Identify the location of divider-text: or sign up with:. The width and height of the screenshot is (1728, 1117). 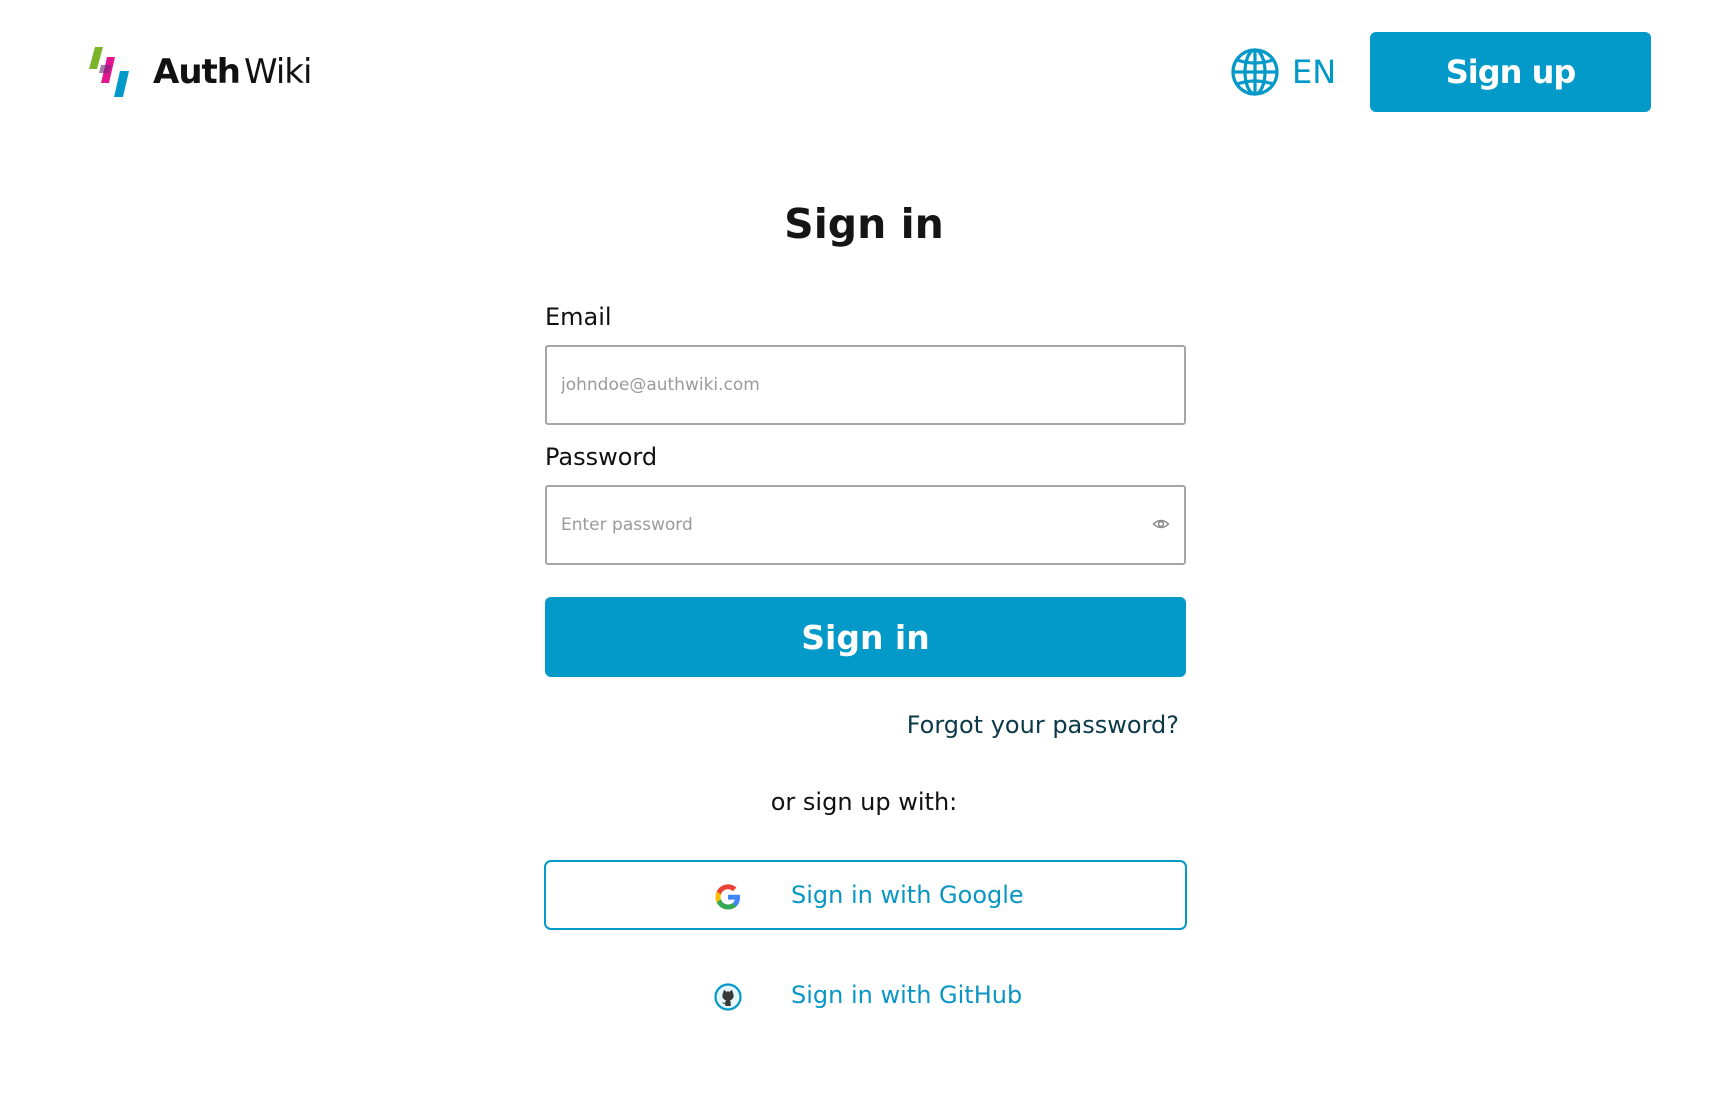
(864, 802).